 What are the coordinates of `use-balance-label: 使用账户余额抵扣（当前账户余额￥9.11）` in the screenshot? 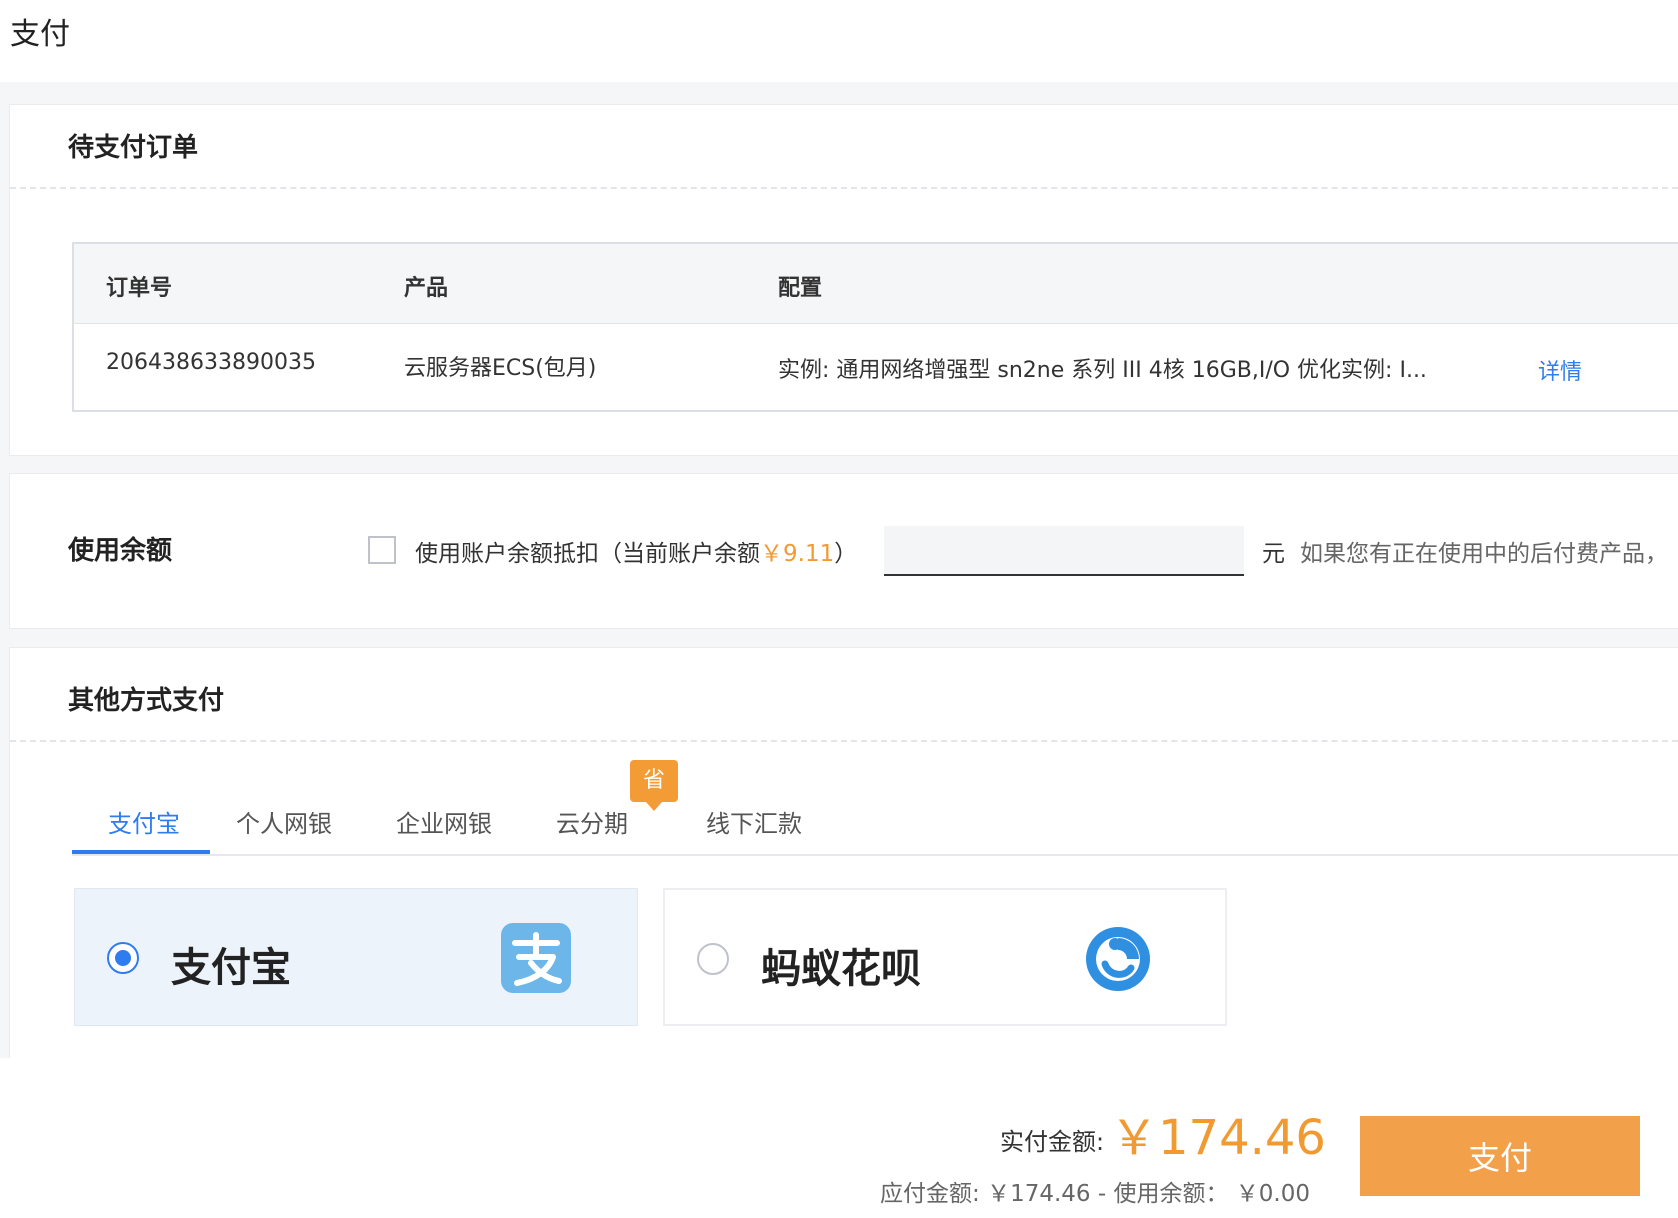 It's located at (636, 551).